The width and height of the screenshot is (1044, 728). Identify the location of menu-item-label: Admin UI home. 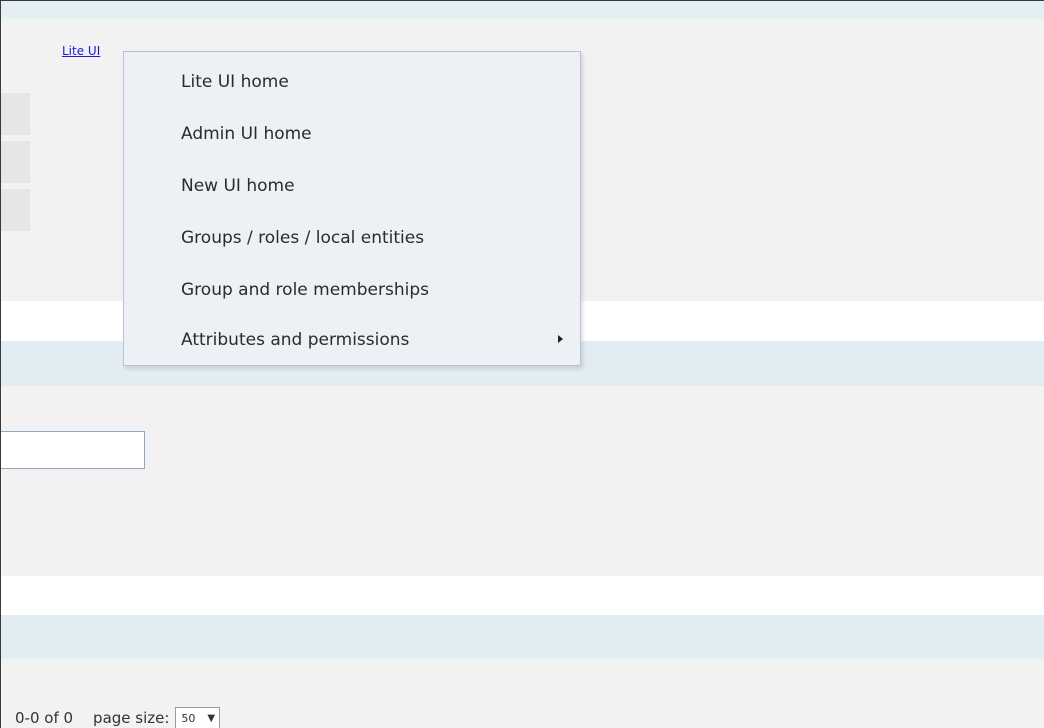
(246, 134).